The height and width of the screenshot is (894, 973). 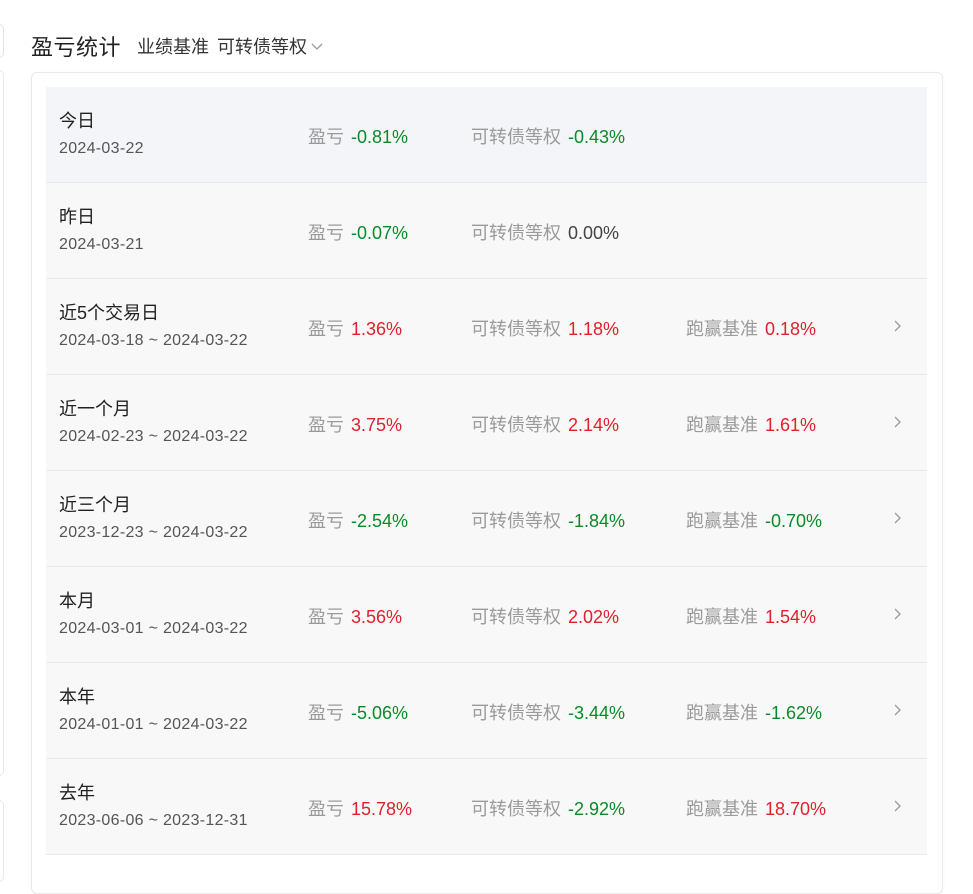 I want to click on benchmark-metric: 可转债等权 2.02%, so click(x=545, y=616).